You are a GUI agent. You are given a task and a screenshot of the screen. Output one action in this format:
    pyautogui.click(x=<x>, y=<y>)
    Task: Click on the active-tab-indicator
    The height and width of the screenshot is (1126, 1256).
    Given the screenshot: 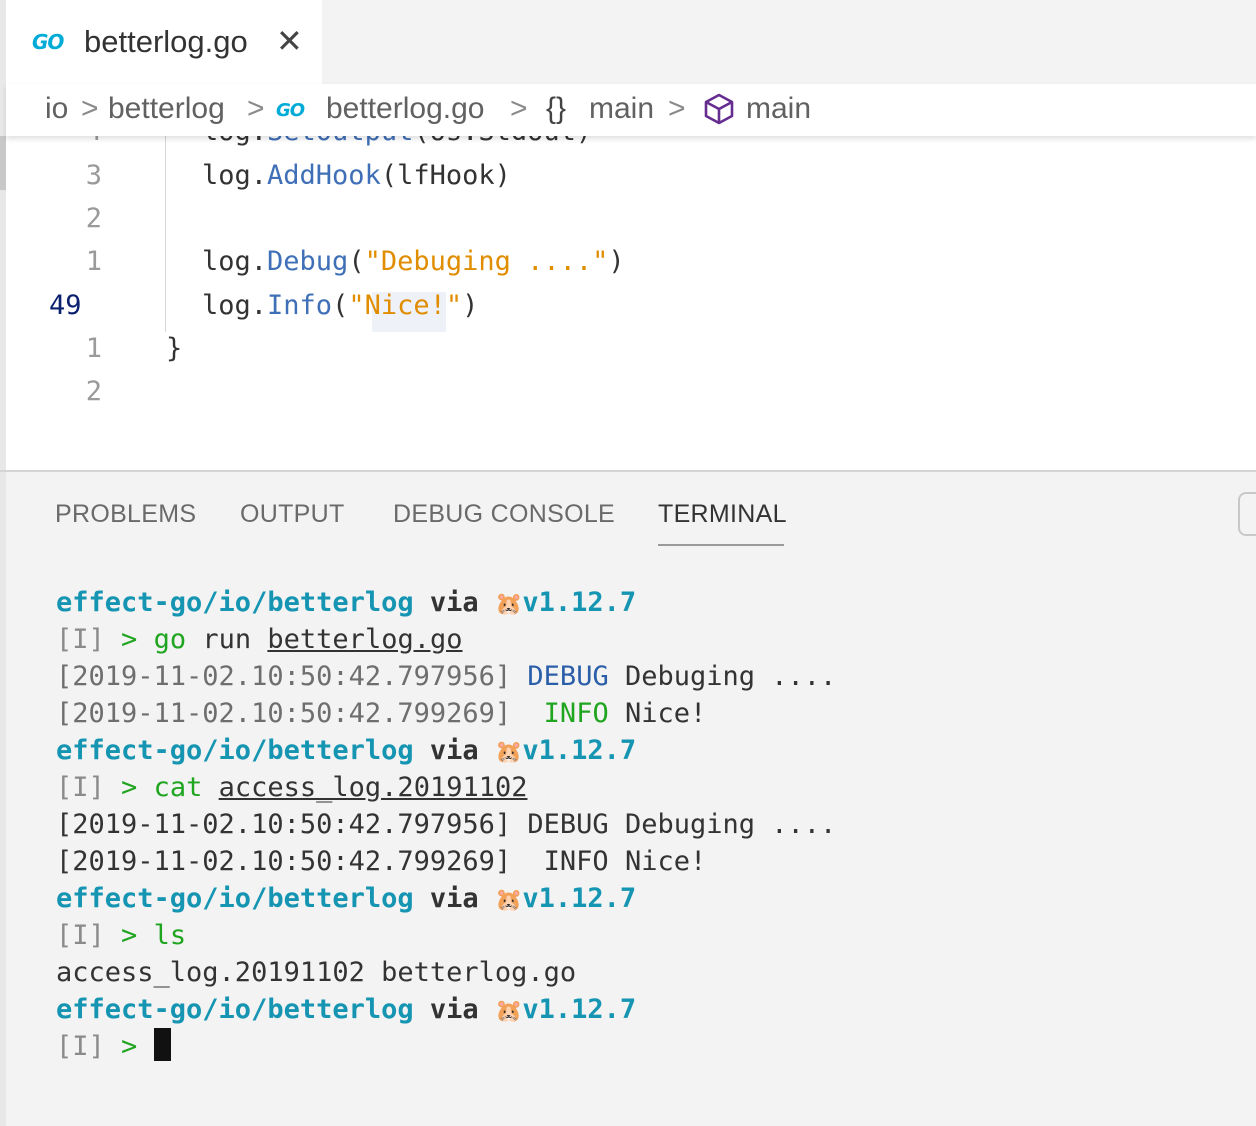 What is the action you would take?
    pyautogui.click(x=721, y=545)
    